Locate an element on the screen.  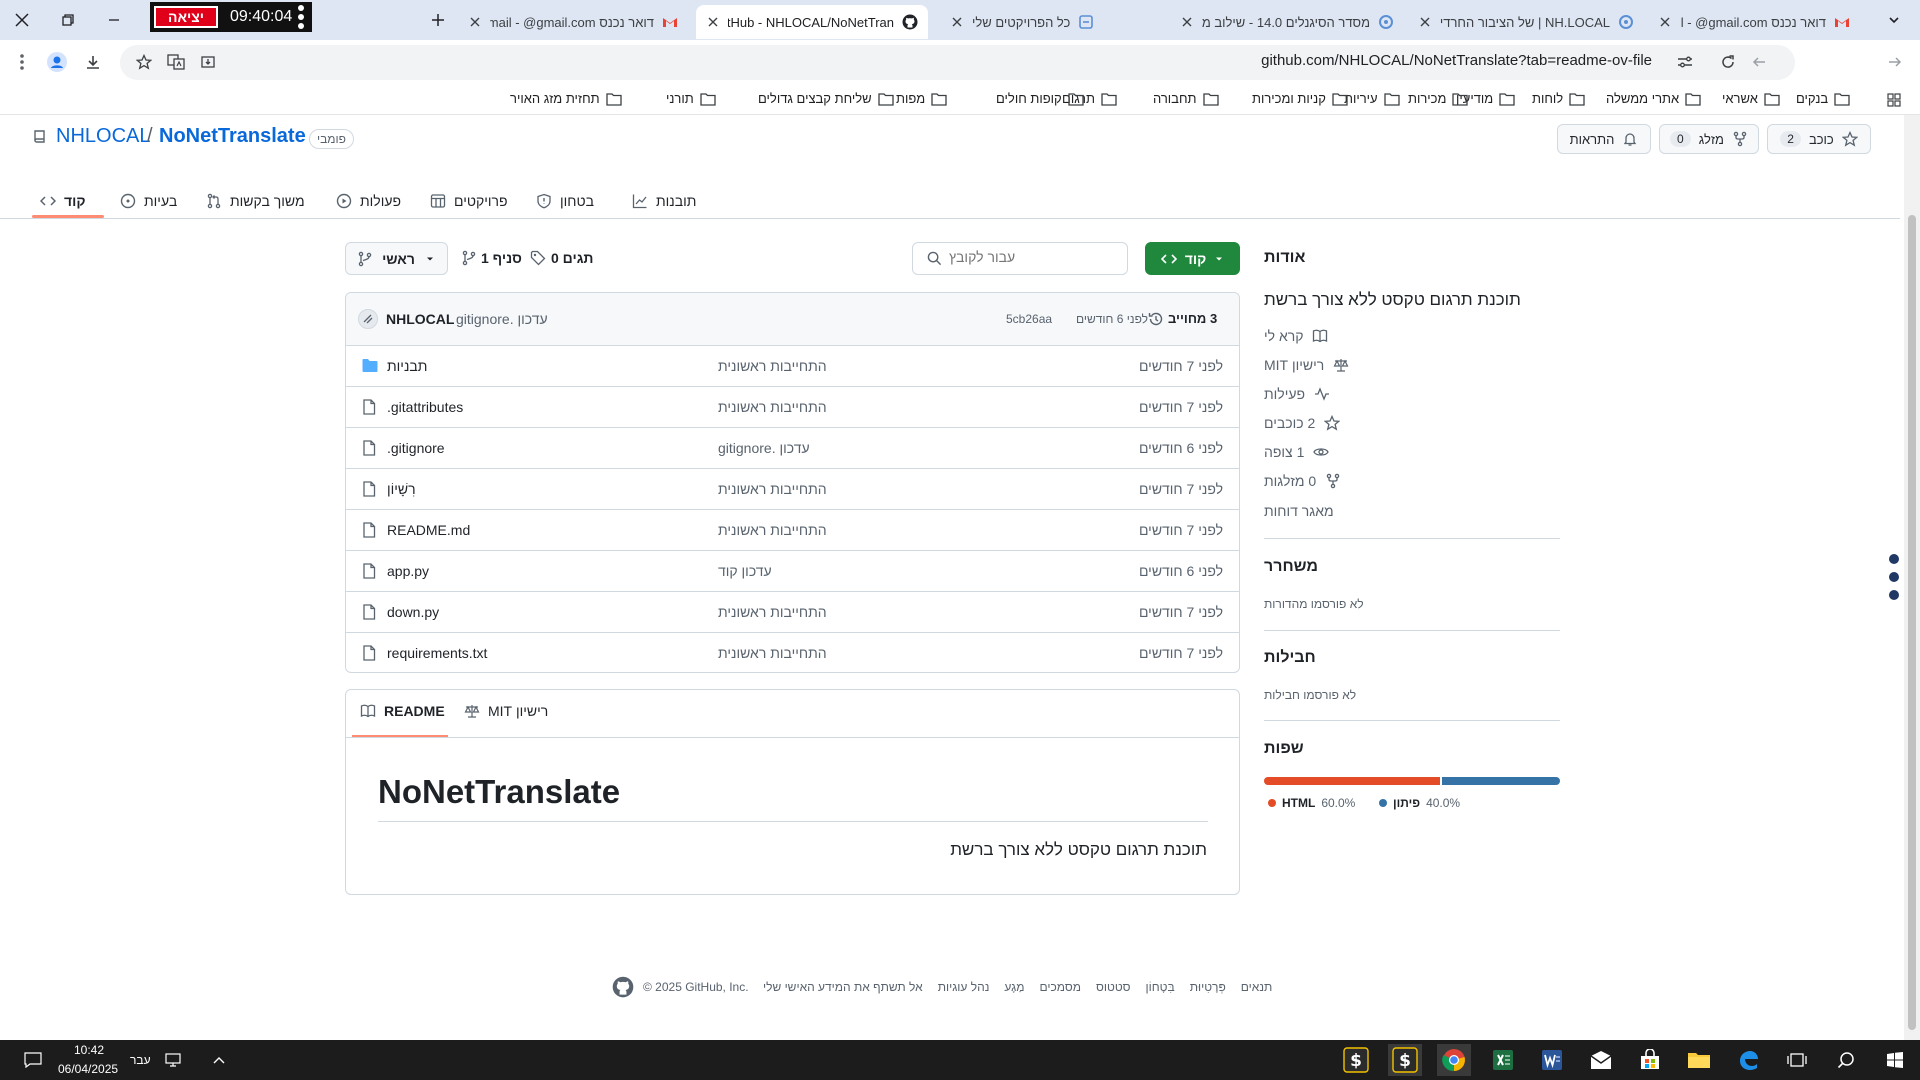
bookmark-star-icon is located at coordinates (144, 62).